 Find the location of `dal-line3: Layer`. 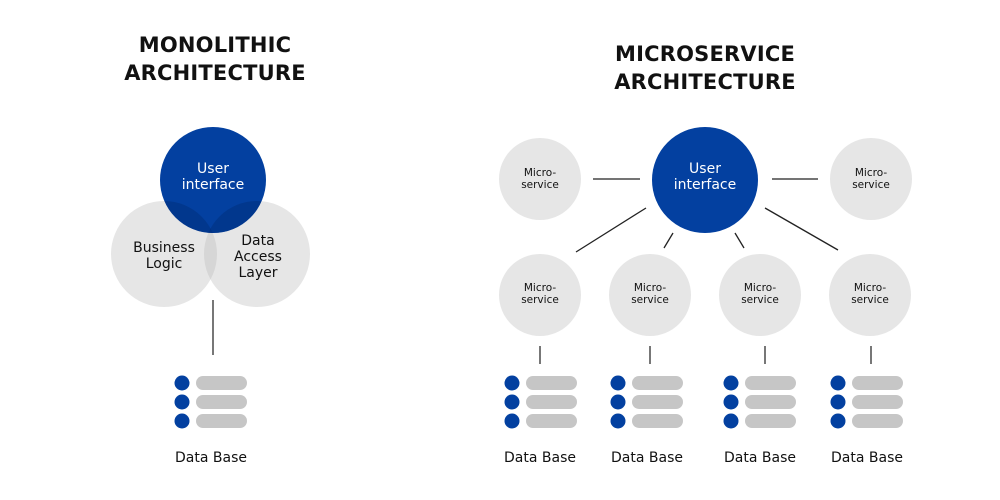

dal-line3: Layer is located at coordinates (258, 273).